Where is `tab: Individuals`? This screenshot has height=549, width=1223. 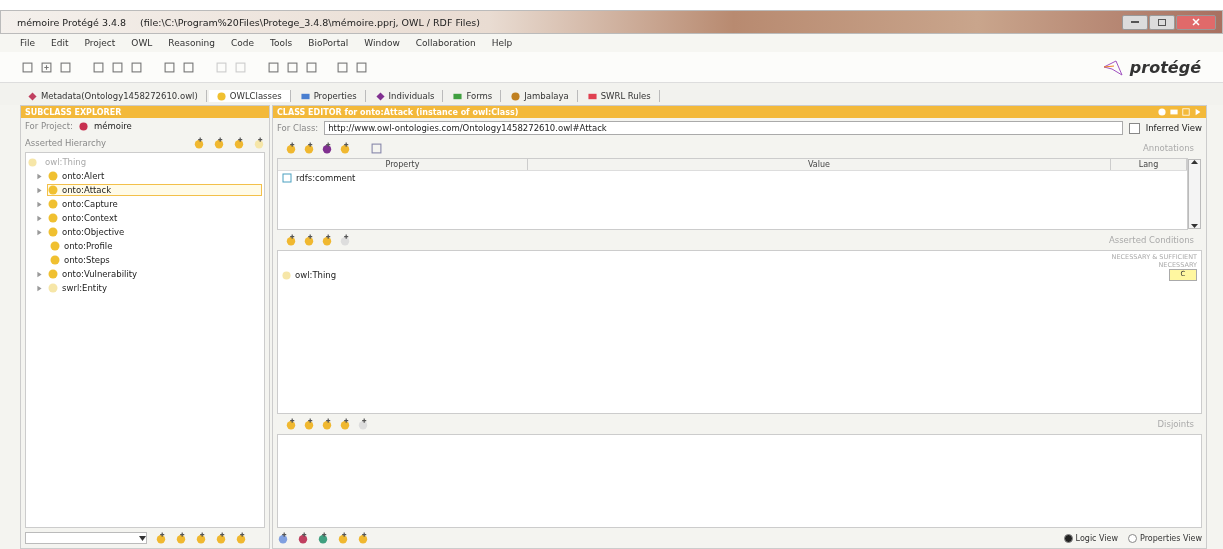
tab: Individuals is located at coordinates (405, 96).